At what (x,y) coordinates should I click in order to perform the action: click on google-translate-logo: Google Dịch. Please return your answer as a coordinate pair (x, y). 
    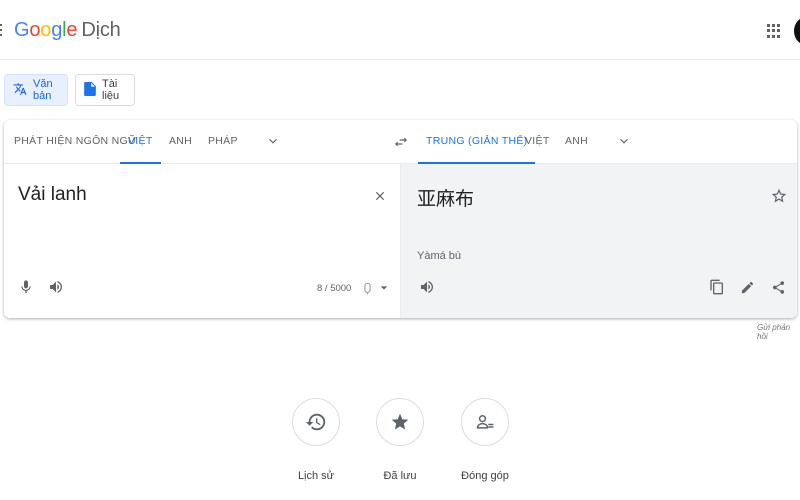
    Looking at the image, I should click on (67, 30).